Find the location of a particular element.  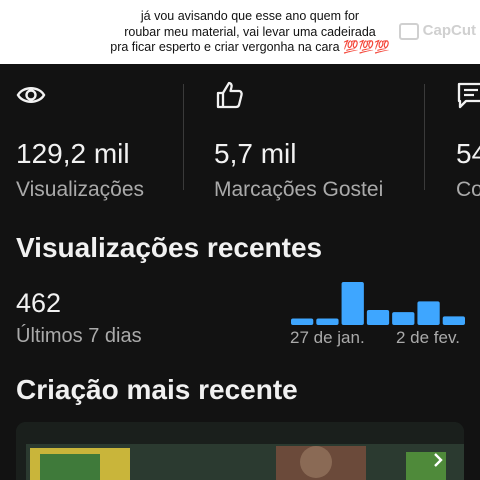

stat-likes: 5,7 mil Marcações Gostei is located at coordinates (298, 140).